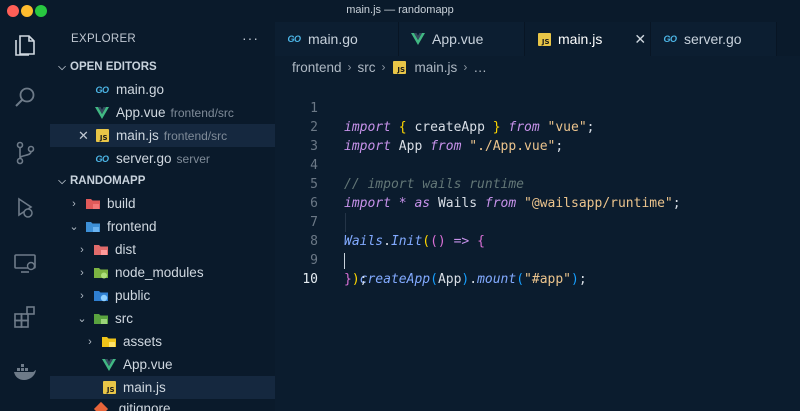  I want to click on source-control-icon, so click(25, 153).